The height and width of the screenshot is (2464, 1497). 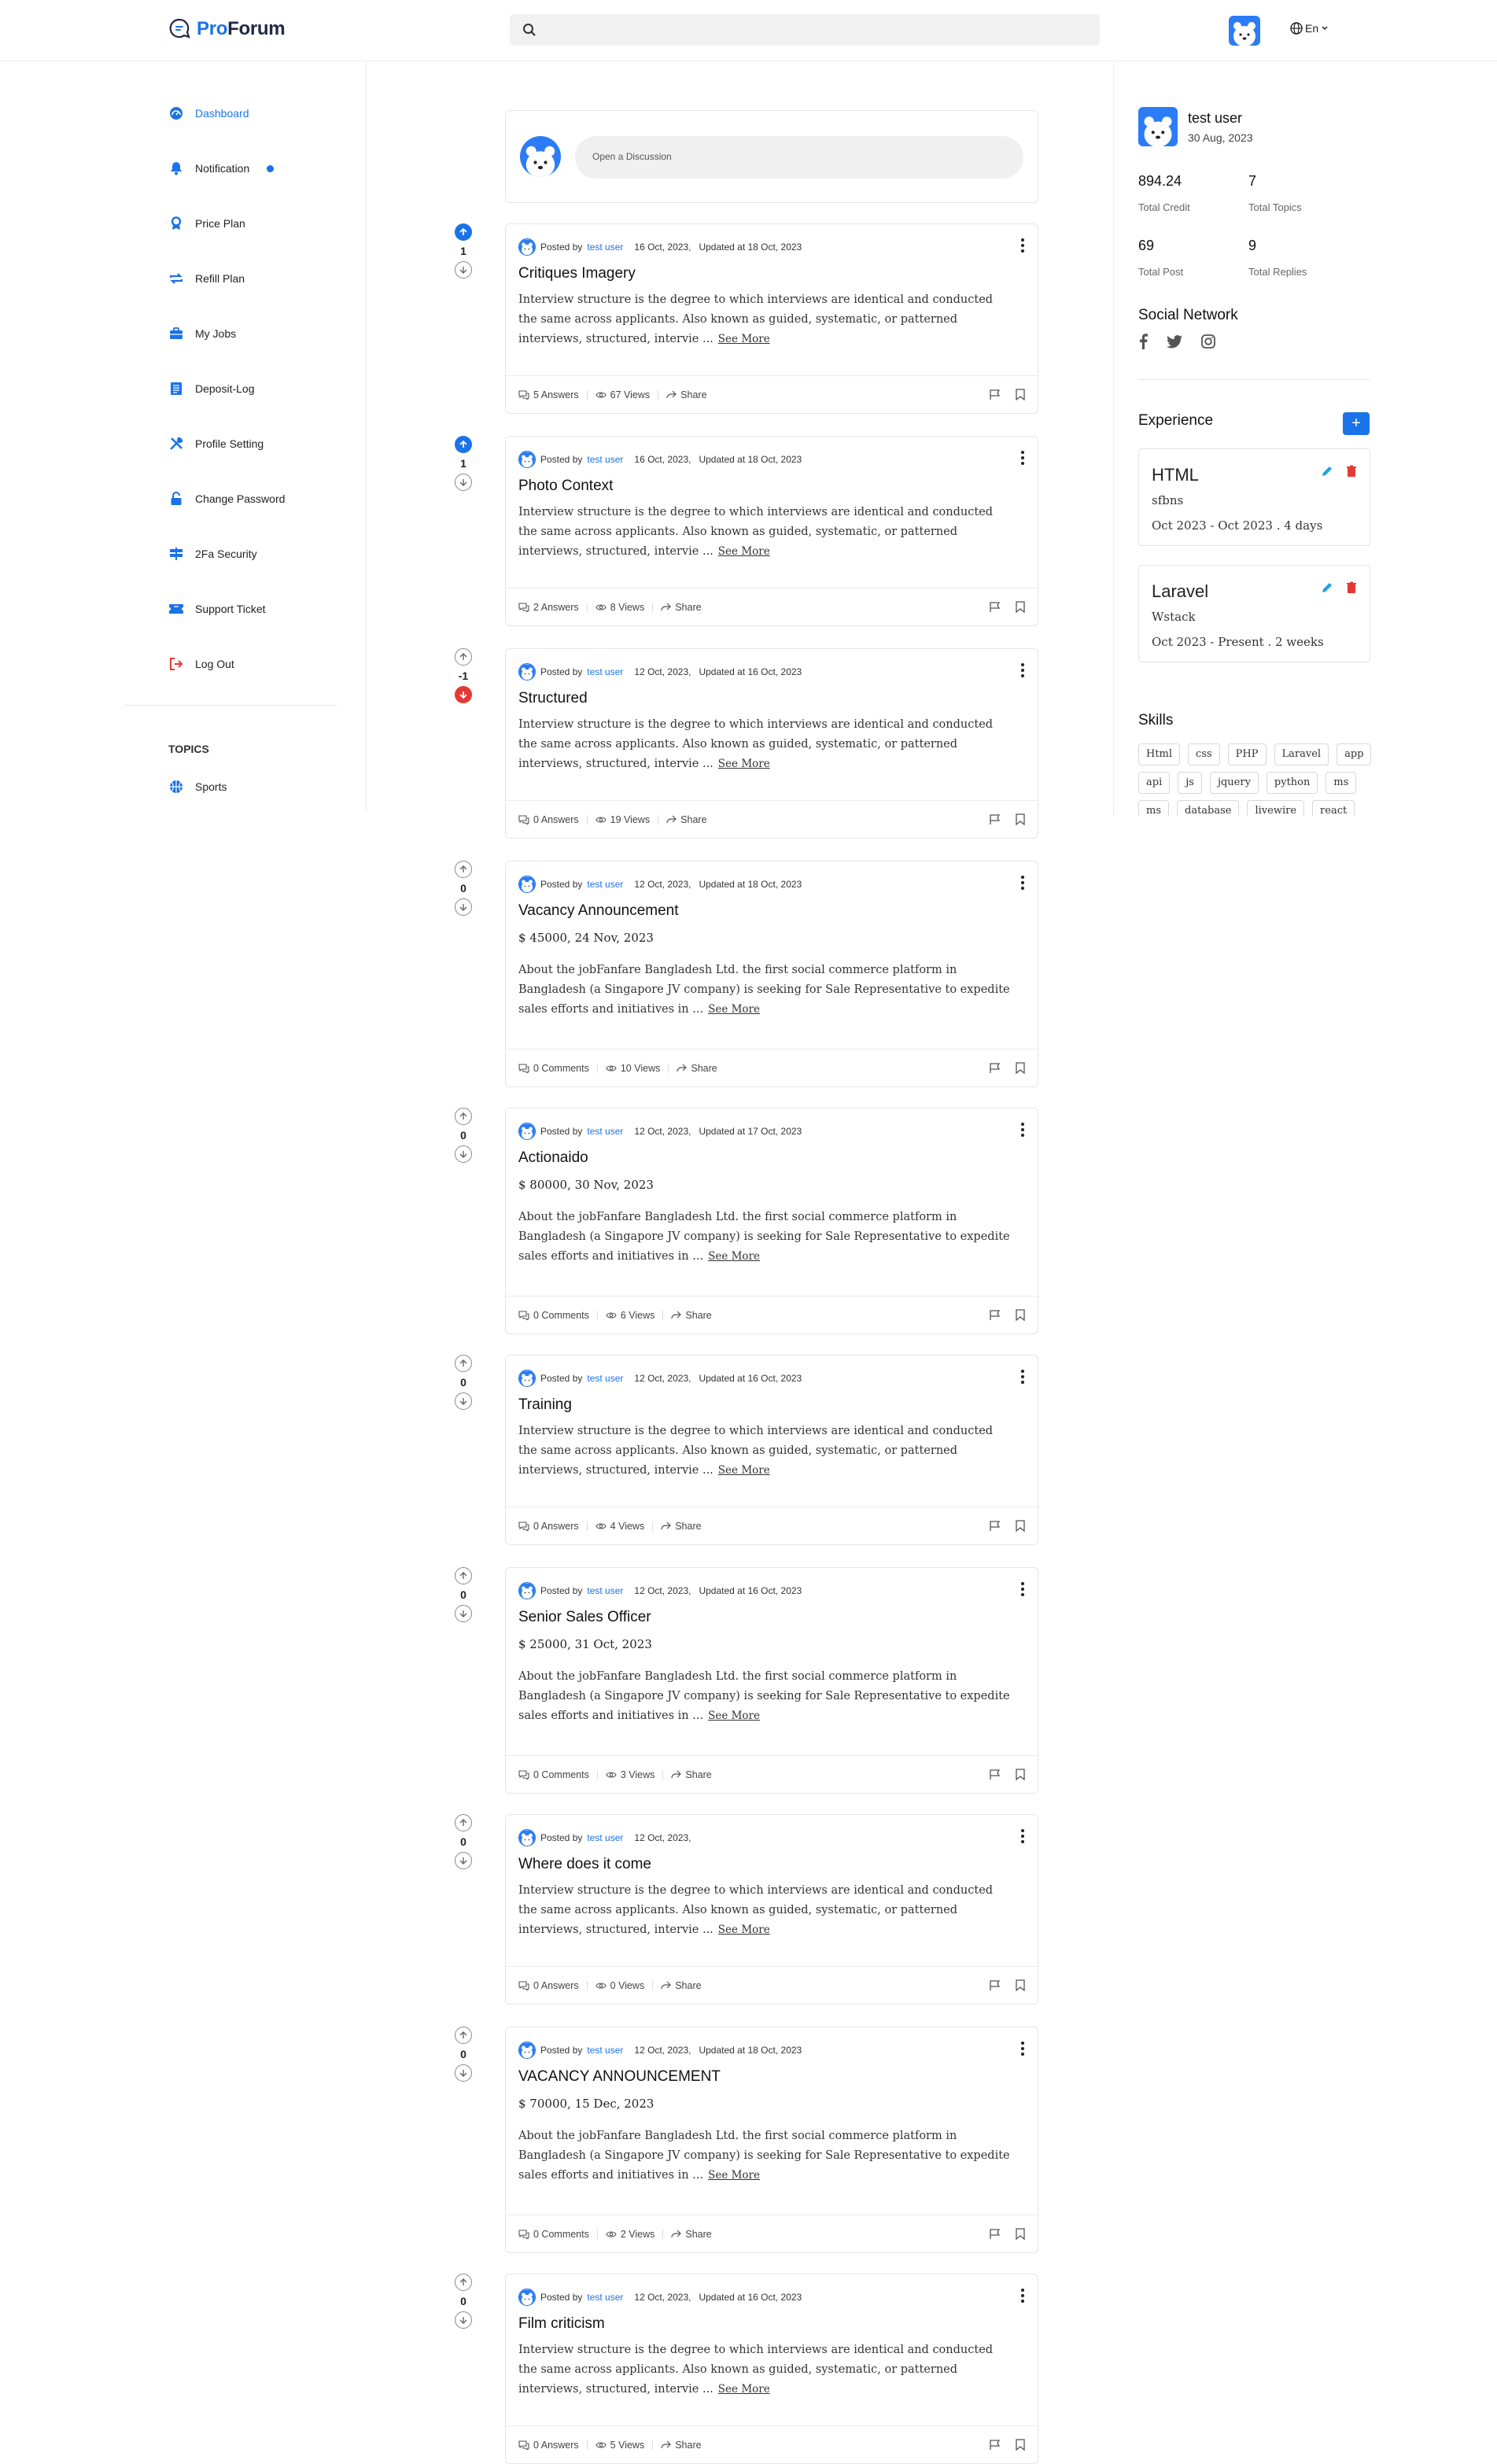 What do you see at coordinates (1309, 29) in the screenshot?
I see `language-selector: En` at bounding box center [1309, 29].